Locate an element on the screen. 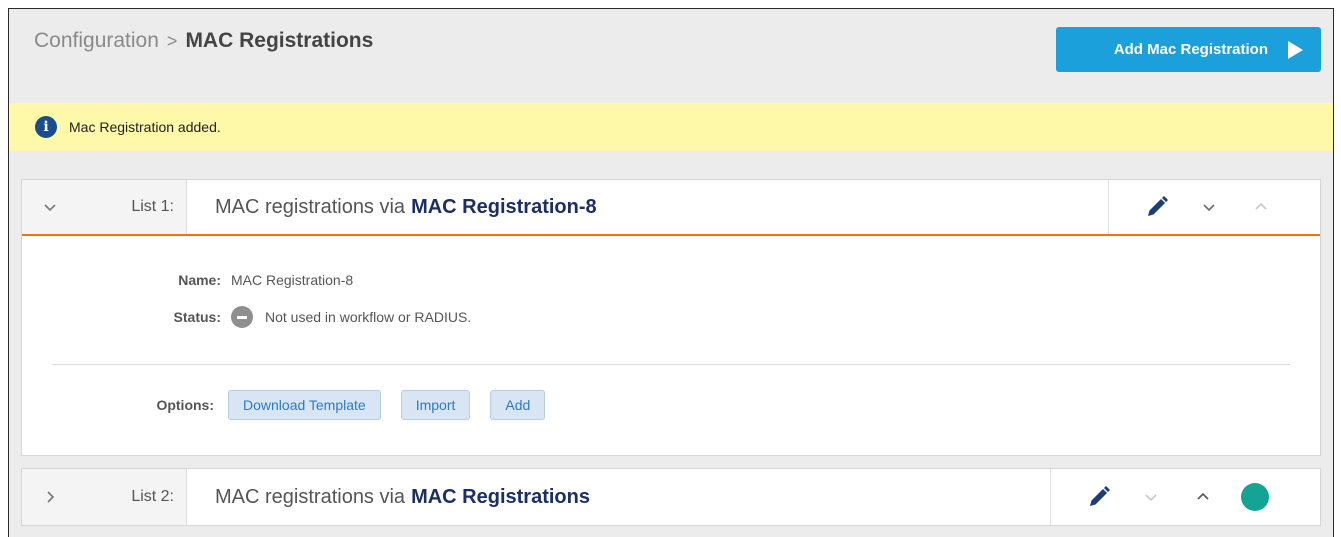  options-field: Options: Download Template Import Add is located at coordinates (349, 405).